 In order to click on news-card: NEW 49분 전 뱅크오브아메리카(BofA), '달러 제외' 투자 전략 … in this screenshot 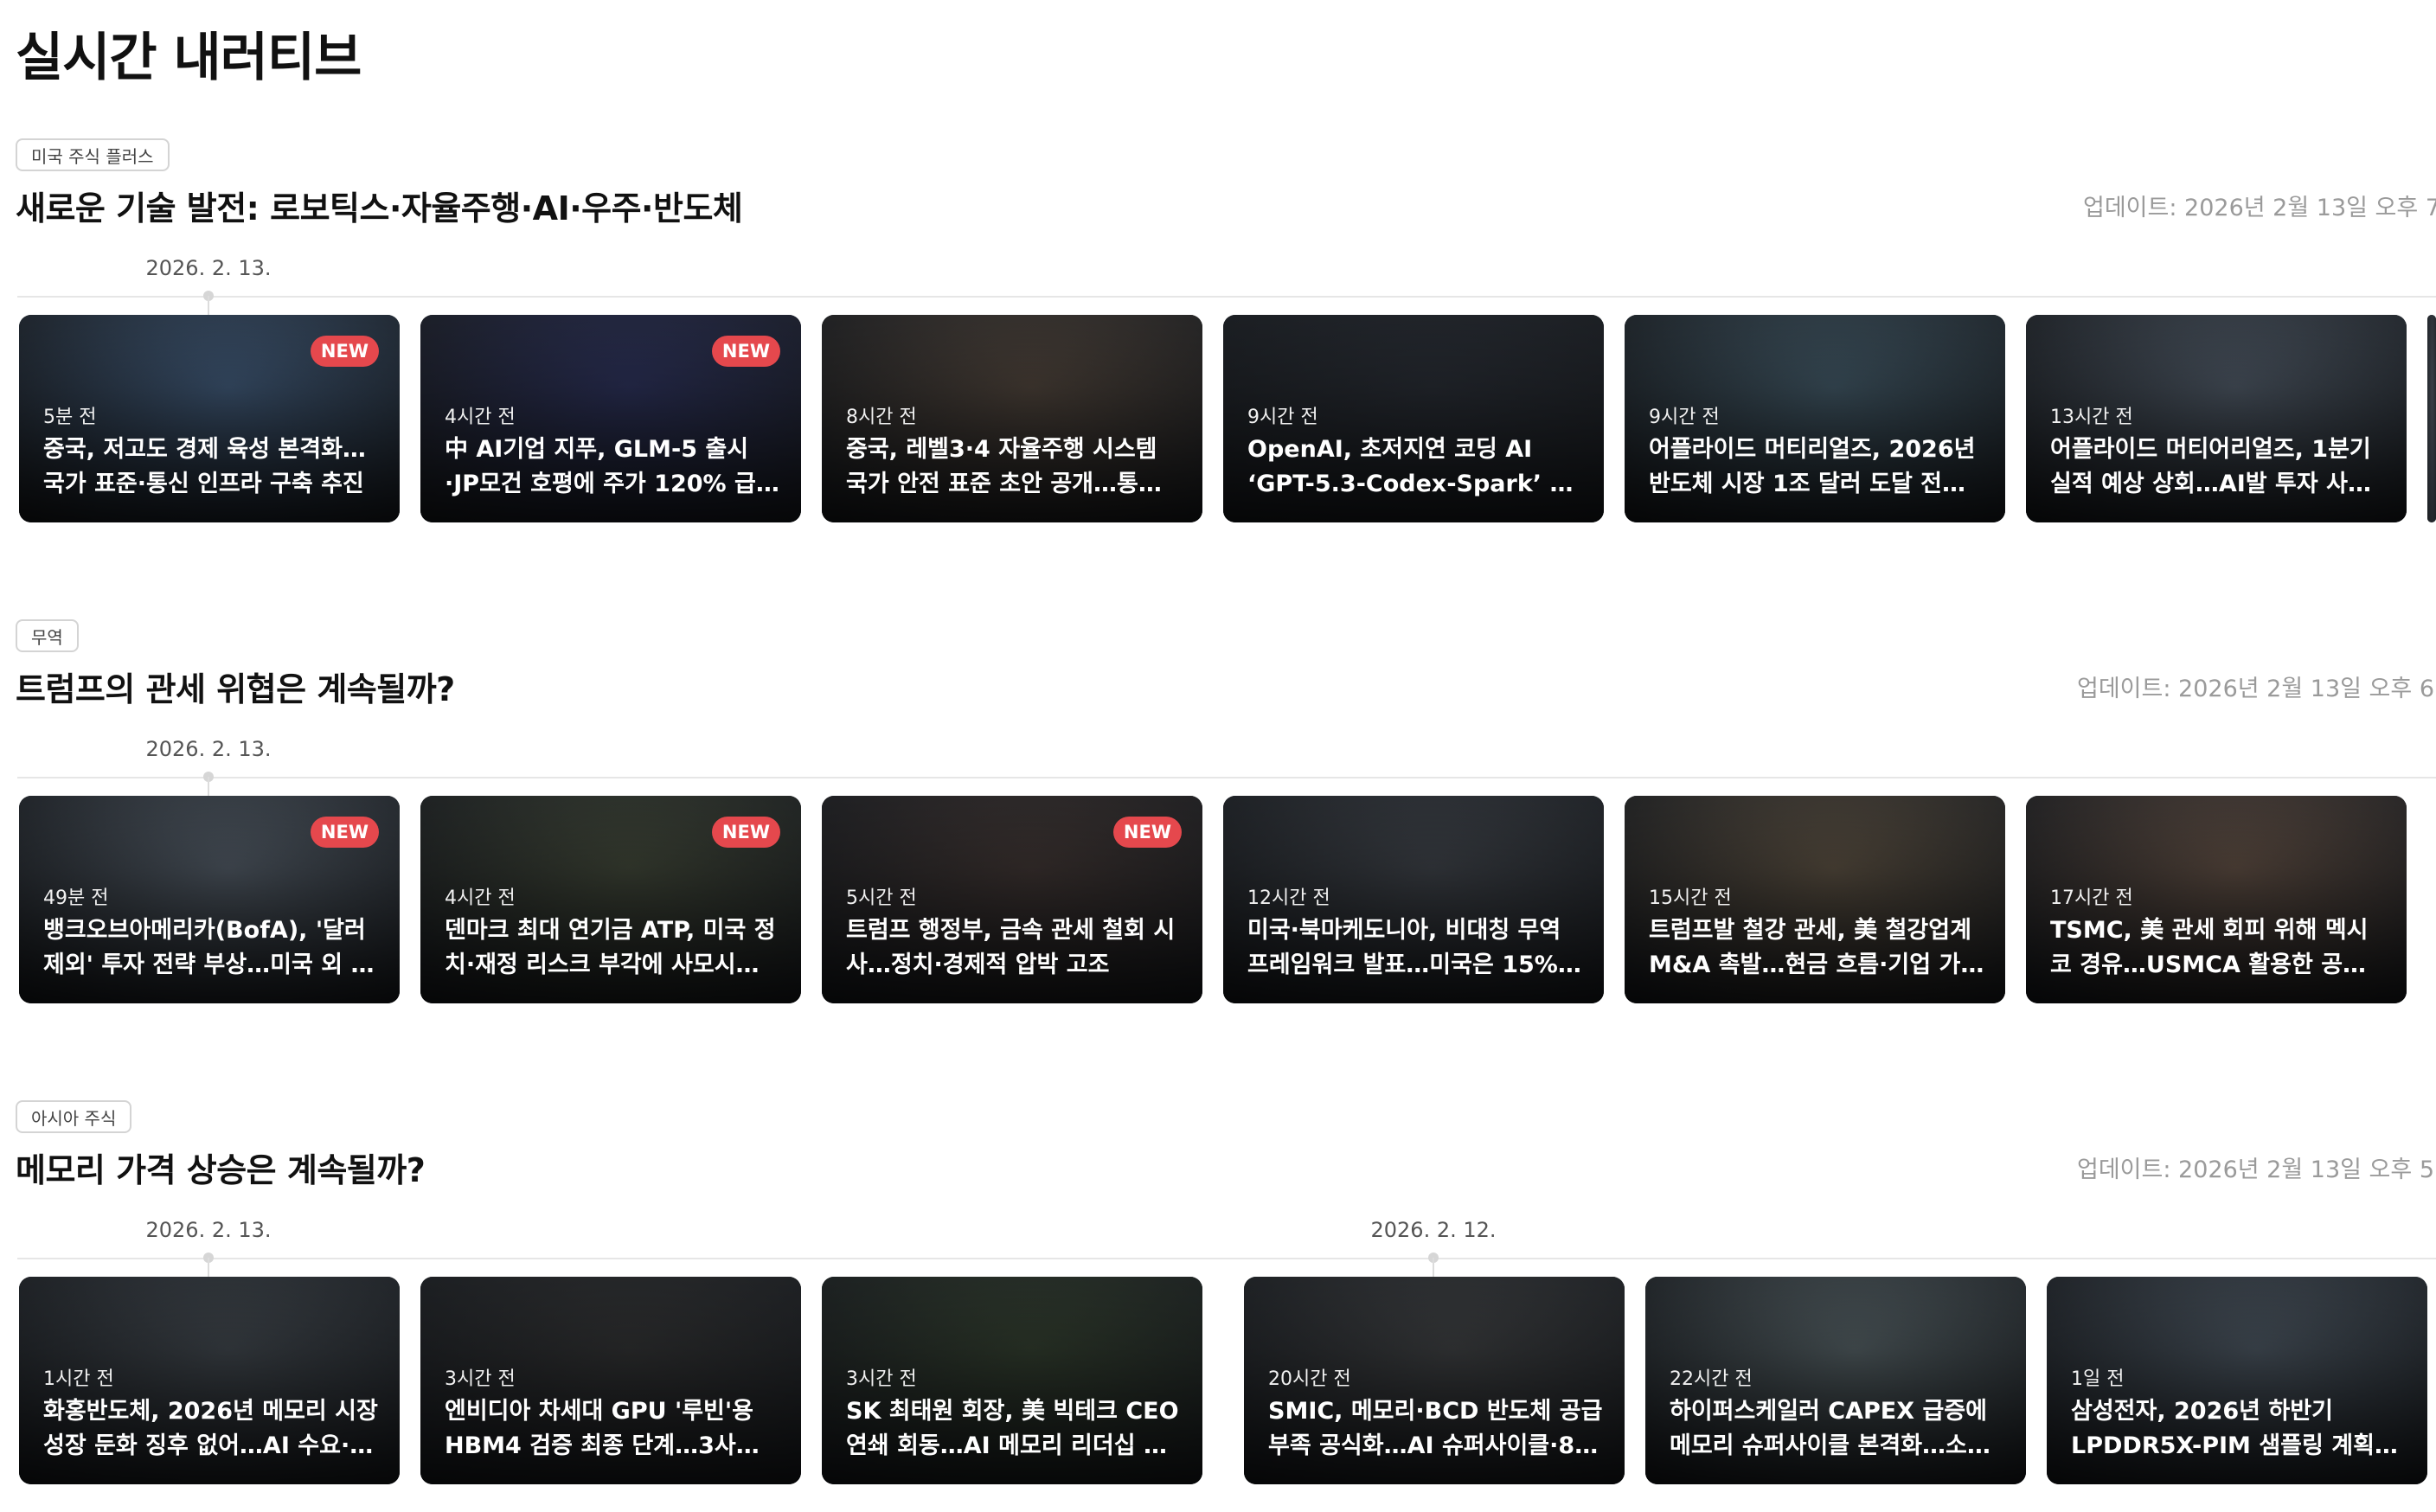, I will do `click(209, 899)`.